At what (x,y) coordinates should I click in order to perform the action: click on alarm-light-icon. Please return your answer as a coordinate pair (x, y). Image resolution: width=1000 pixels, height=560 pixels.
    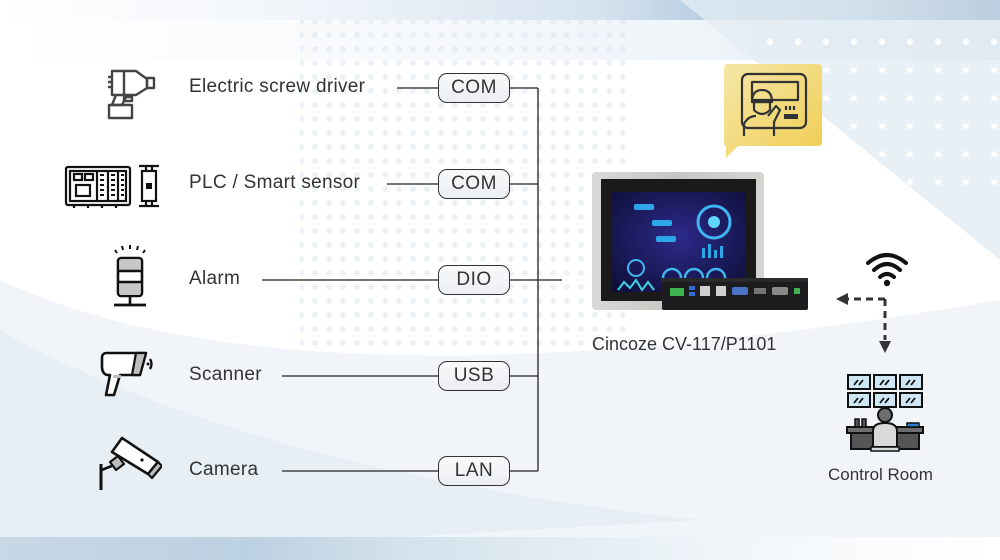
    Looking at the image, I should click on (130, 276).